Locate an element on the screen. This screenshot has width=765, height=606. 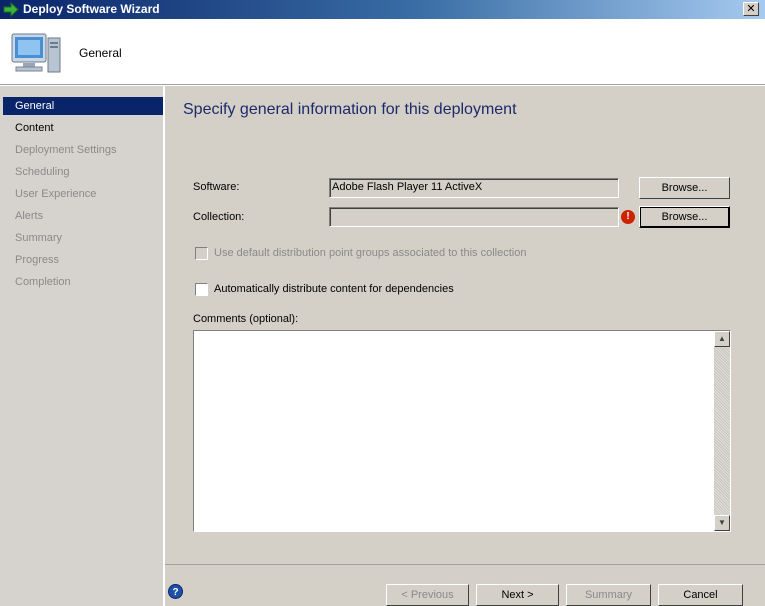
green-arrow-icon is located at coordinates (11, 9).